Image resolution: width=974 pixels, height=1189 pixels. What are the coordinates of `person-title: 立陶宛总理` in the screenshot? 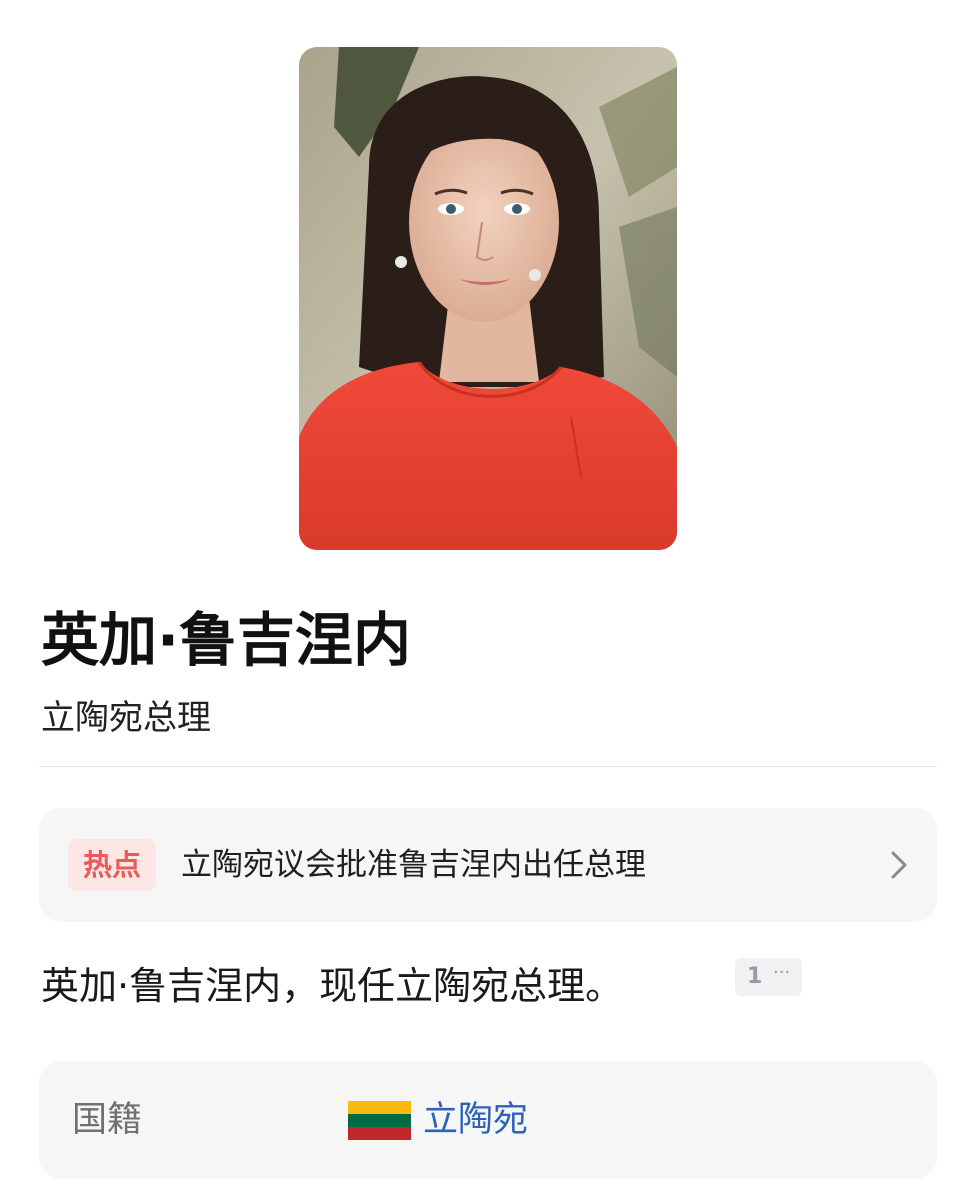 It's located at (126, 718).